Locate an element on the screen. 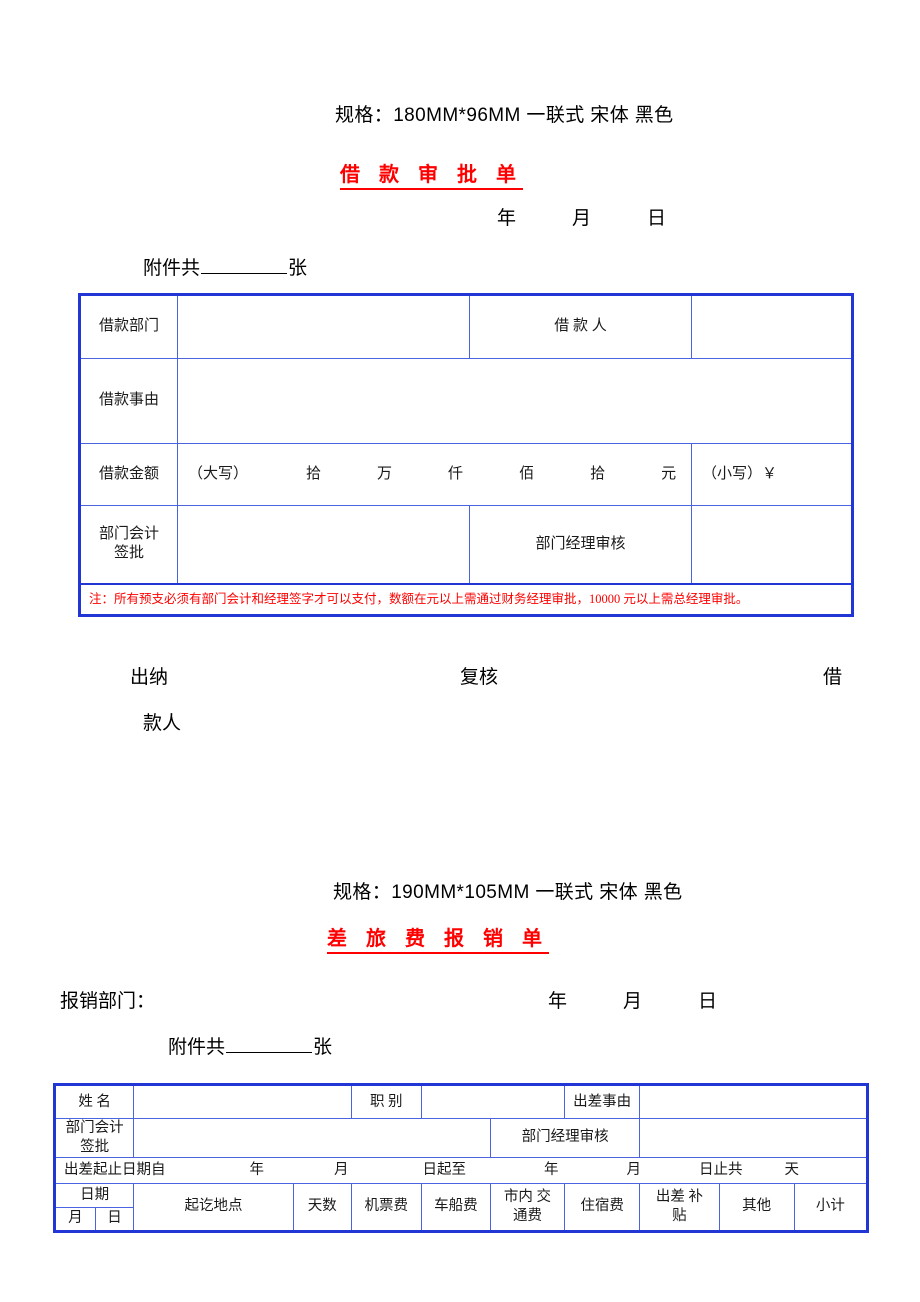  table-row: 借款事由 is located at coordinates (466, 401).